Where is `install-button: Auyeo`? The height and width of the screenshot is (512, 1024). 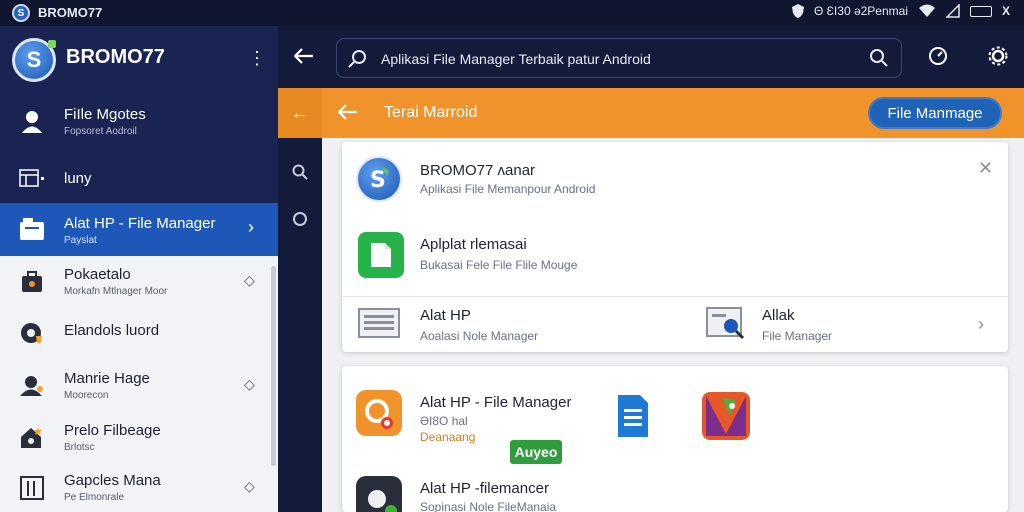
install-button: Auyeo is located at coordinates (536, 452).